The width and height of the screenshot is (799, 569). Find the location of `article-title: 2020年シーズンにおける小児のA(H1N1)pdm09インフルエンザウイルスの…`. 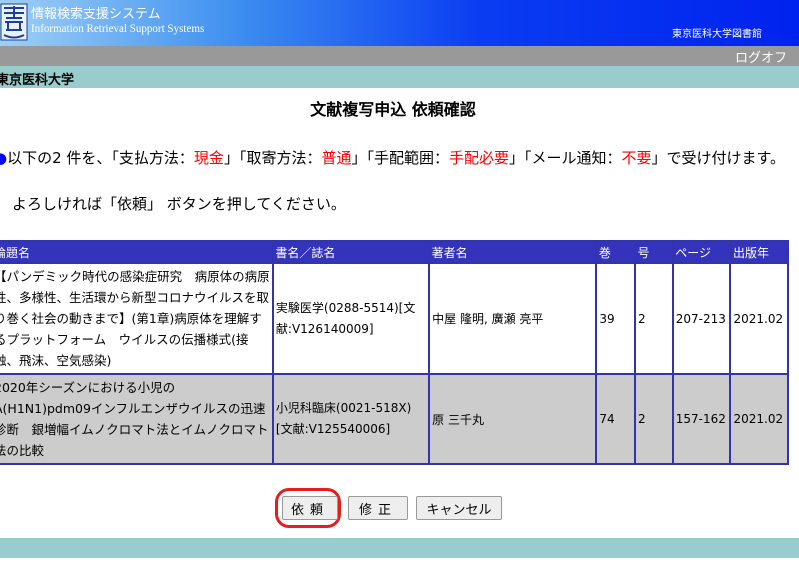

article-title: 2020年シーズンにおける小児のA(H1N1)pdm09インフルエンザウイルスの… is located at coordinates (137, 419).